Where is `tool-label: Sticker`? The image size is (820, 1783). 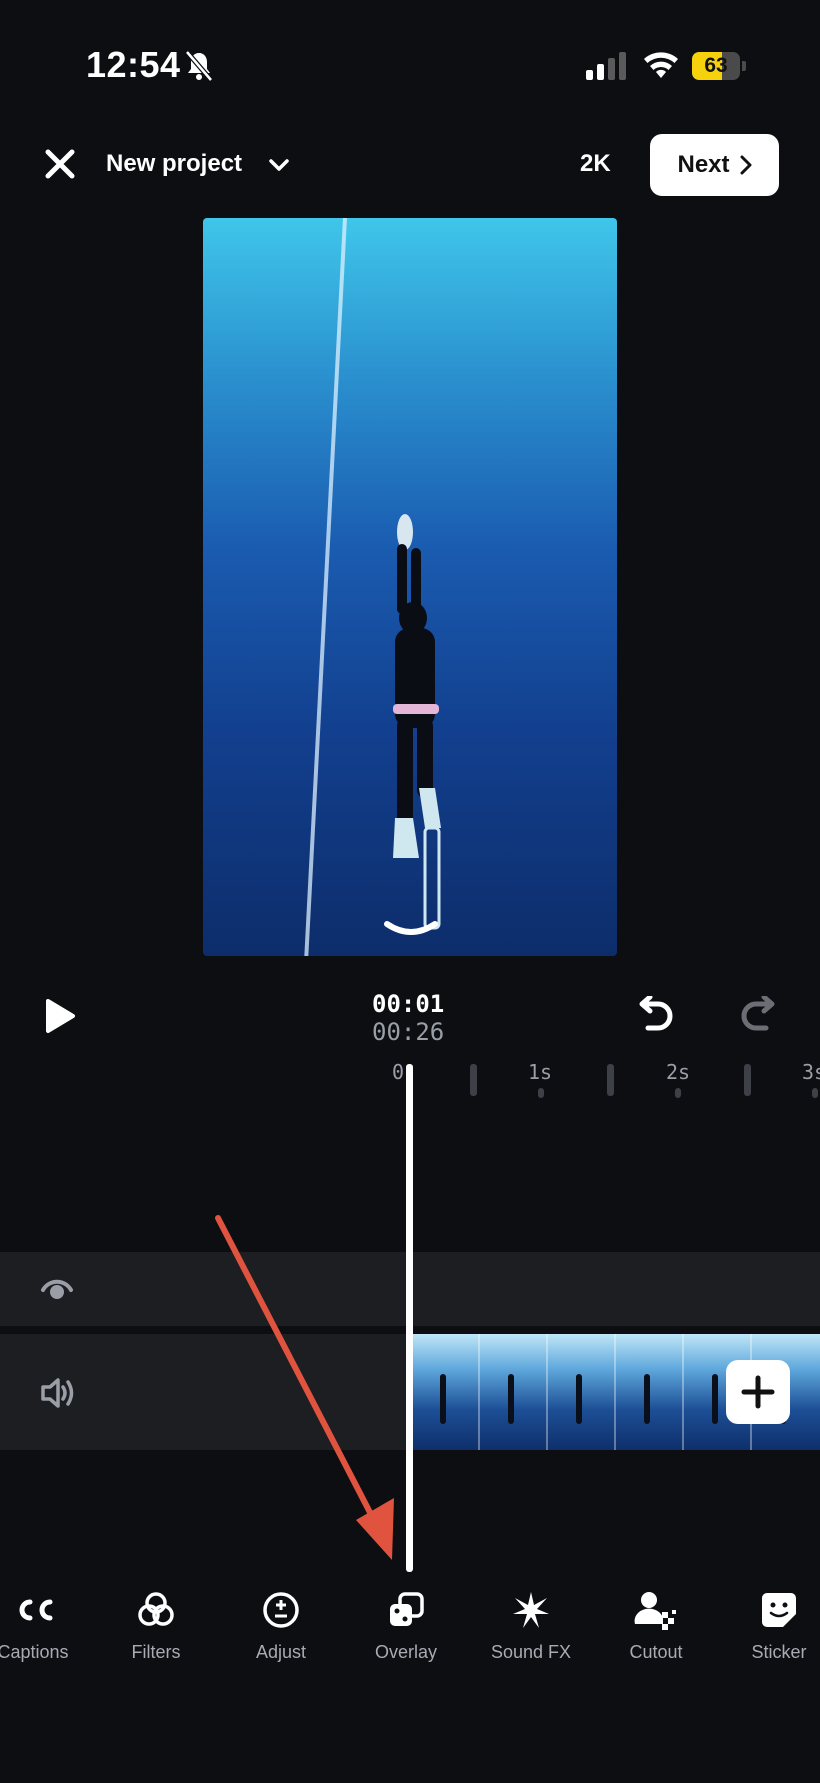
tool-label: Sticker is located at coordinates (779, 1652).